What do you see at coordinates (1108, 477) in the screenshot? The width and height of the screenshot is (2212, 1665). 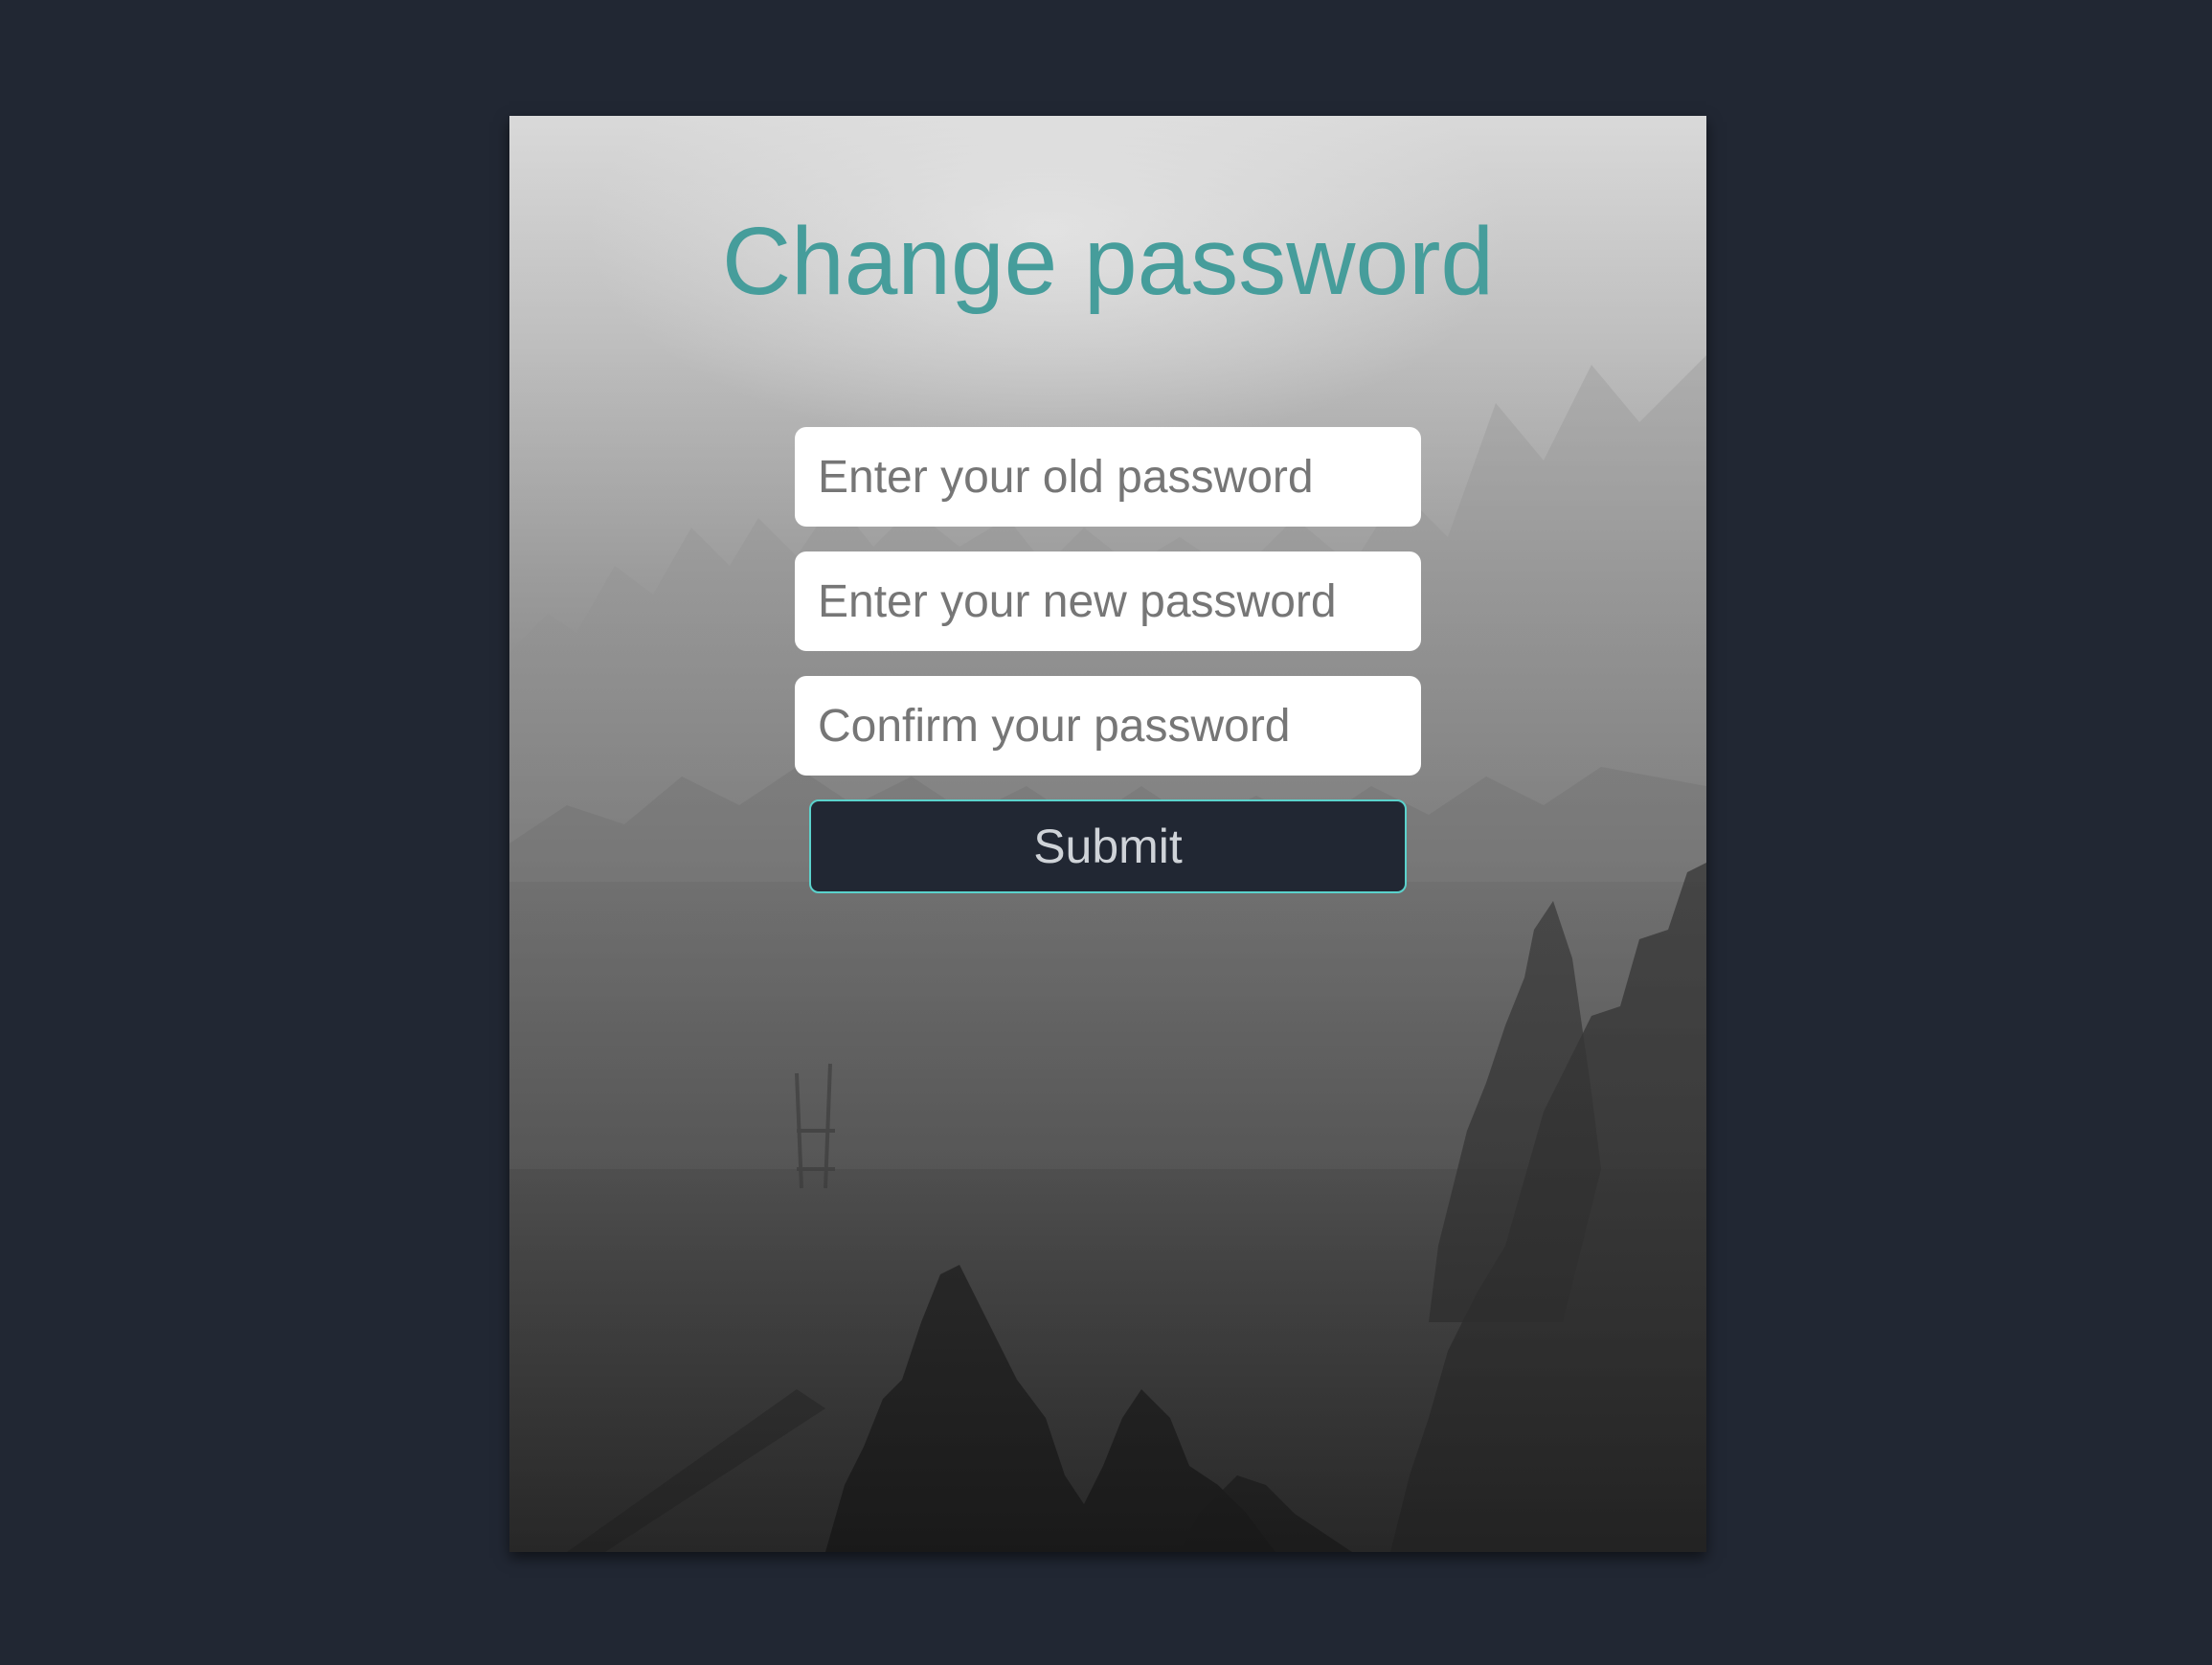 I see `old-password-input` at bounding box center [1108, 477].